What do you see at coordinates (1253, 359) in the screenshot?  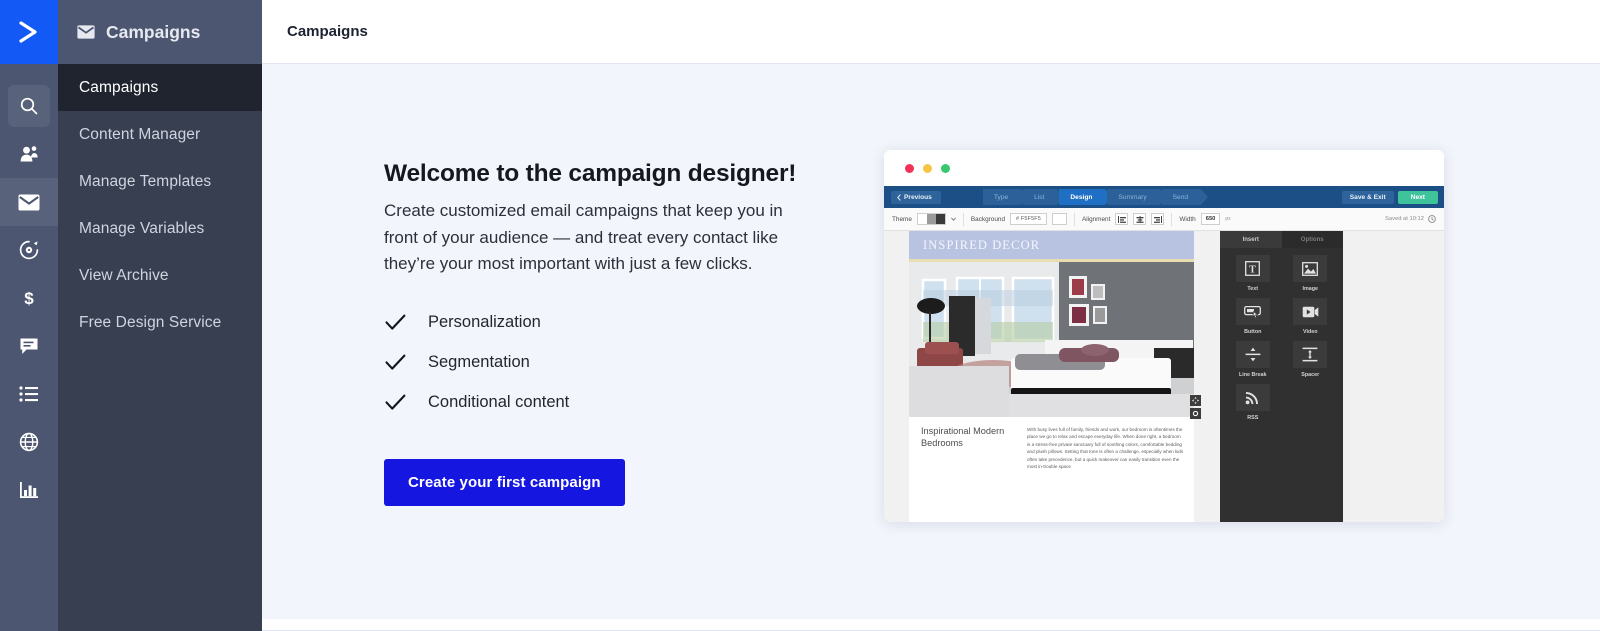 I see `block-line-break: Line Break` at bounding box center [1253, 359].